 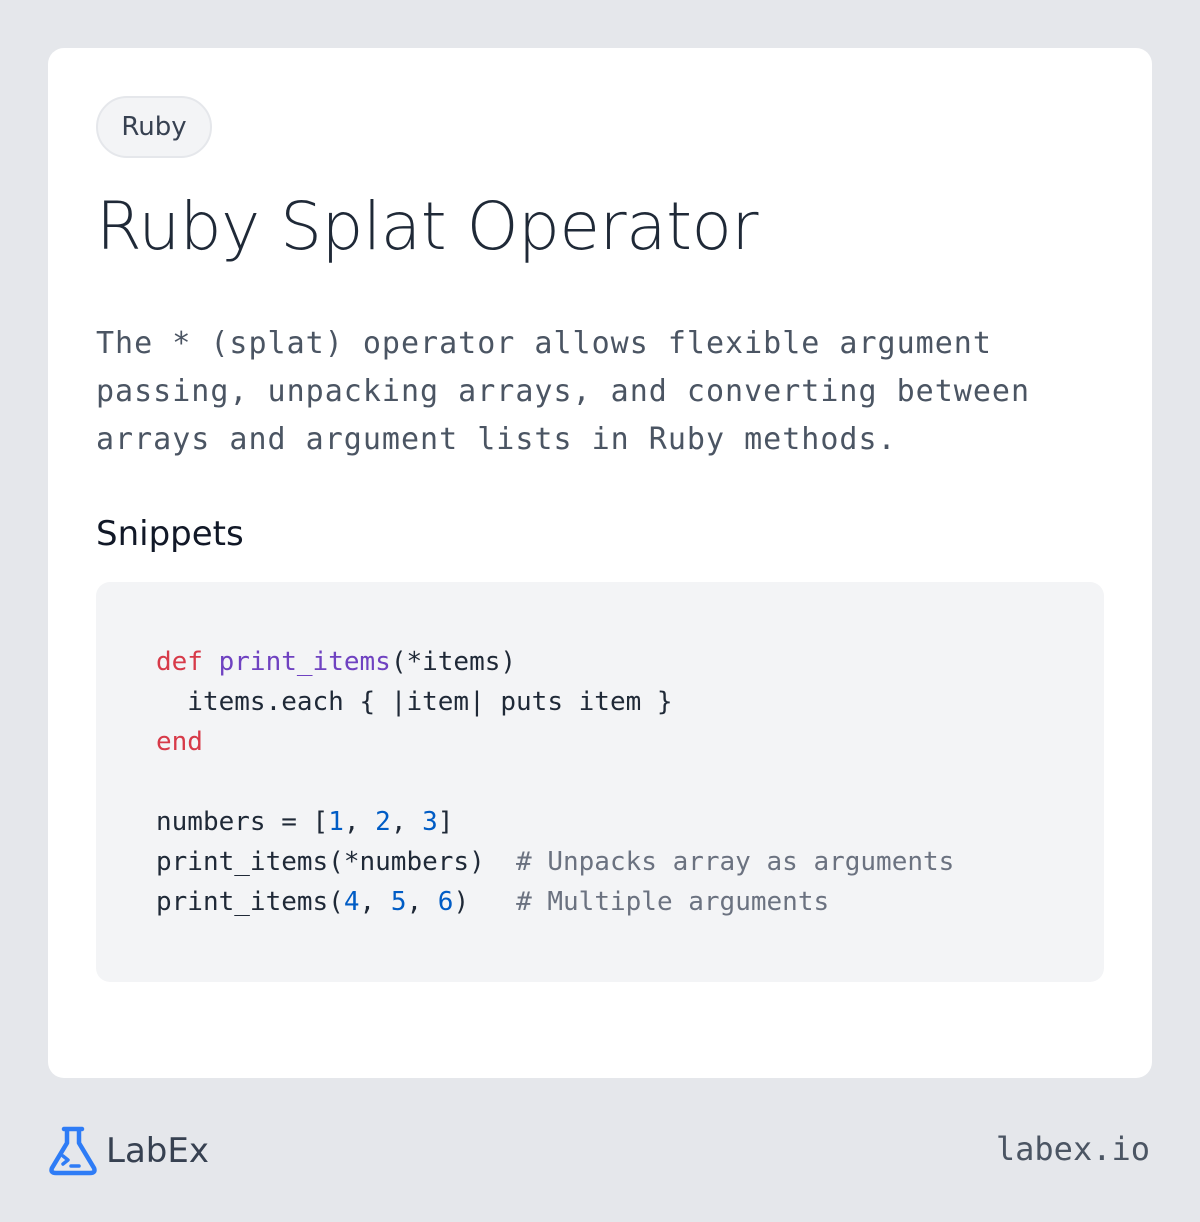 I want to click on code-comment: # Multiple arguments, so click(x=673, y=902).